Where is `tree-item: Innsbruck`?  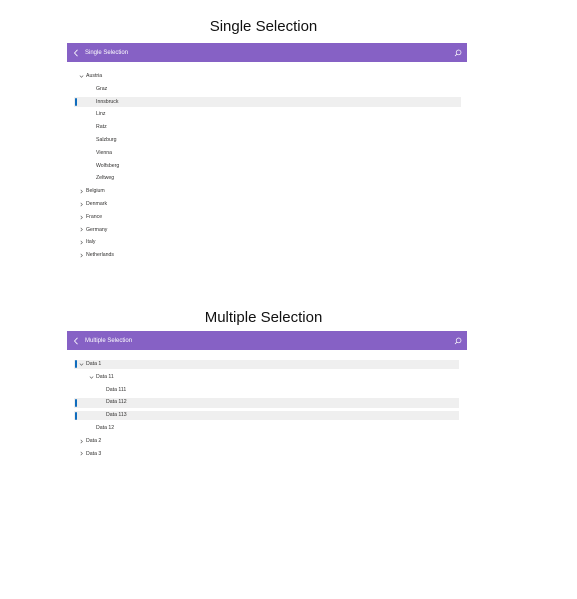
tree-item: Innsbruck is located at coordinates (288, 102).